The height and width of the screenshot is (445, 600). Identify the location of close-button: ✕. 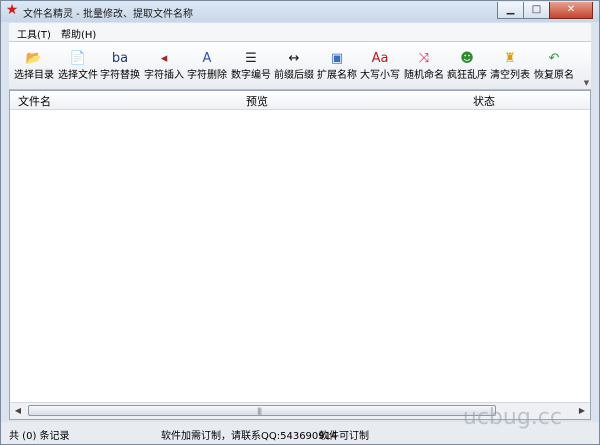
(571, 10).